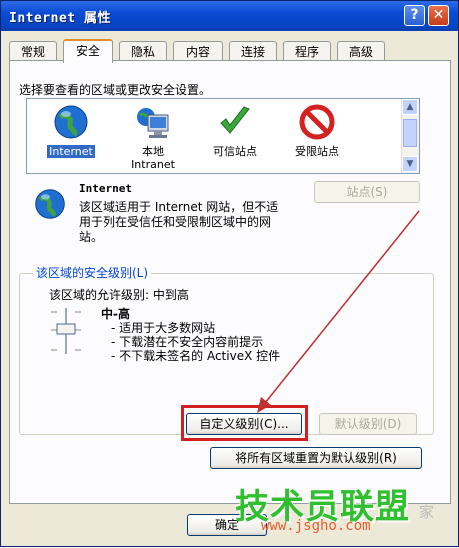  What do you see at coordinates (427, 512) in the screenshot?
I see `watermark-side: 家` at bounding box center [427, 512].